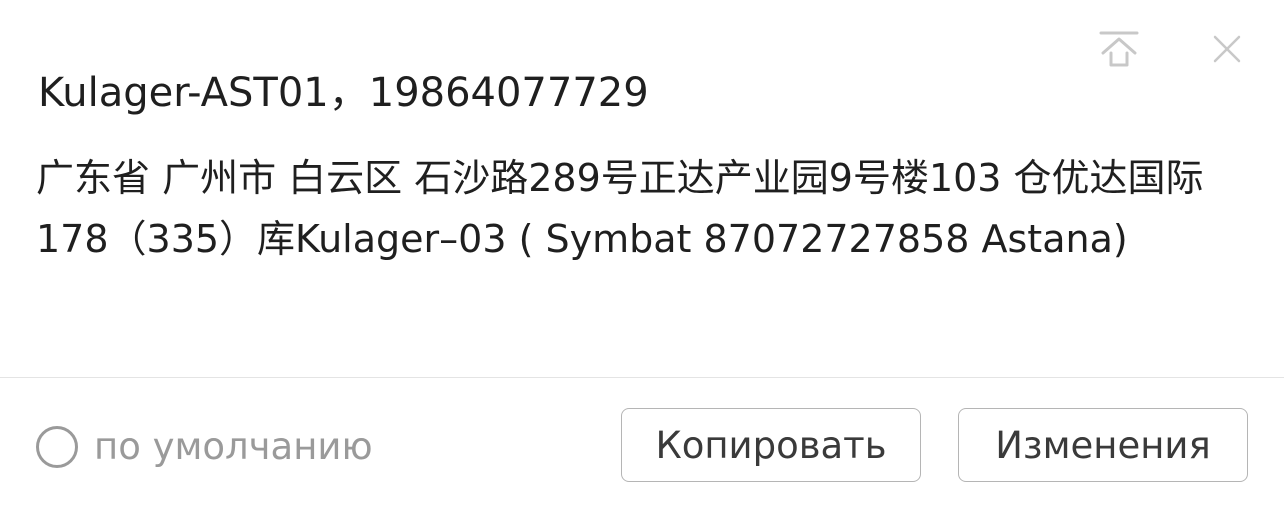  I want to click on contact-name-phone: Kulager-AST01，19864077729, so click(343, 93).